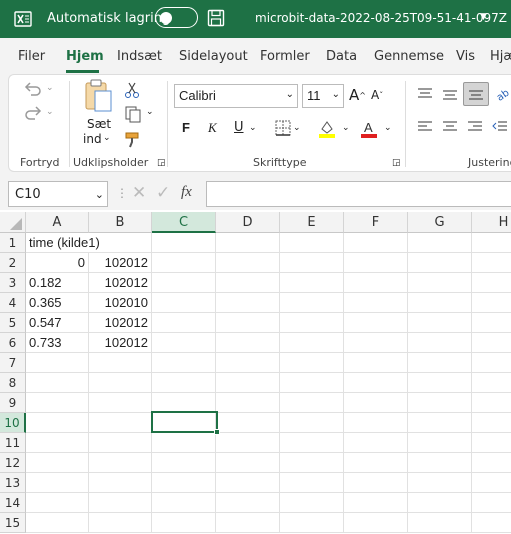 The image size is (511, 534). I want to click on column-header-f: F, so click(376, 222).